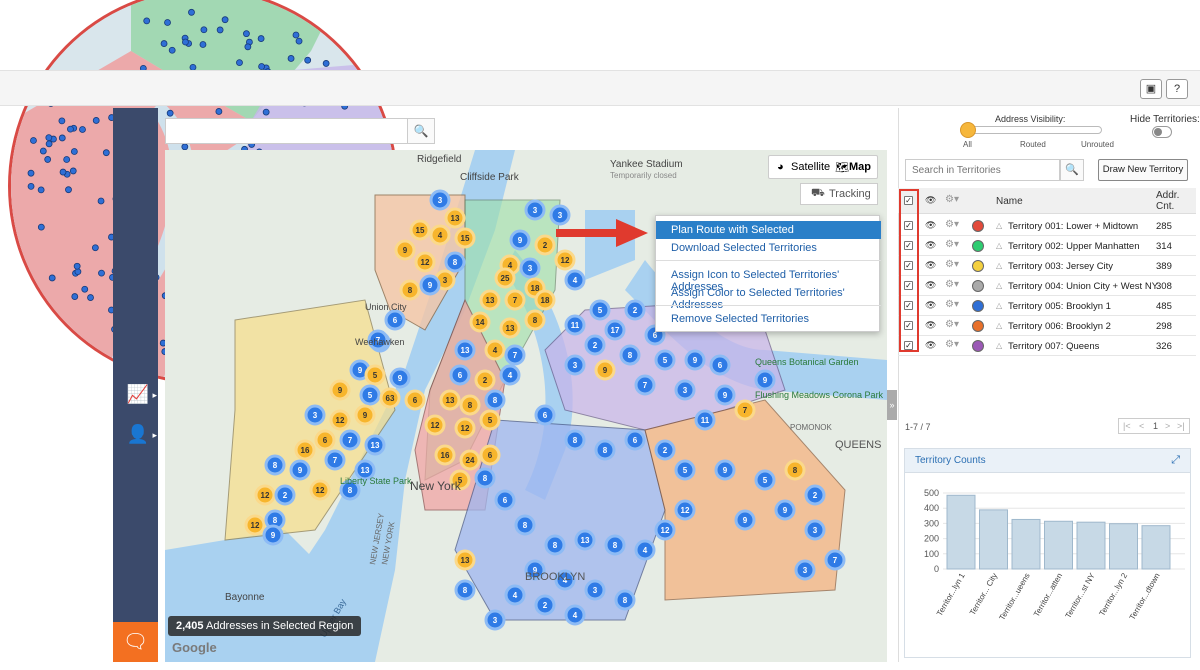 This screenshot has height=670, width=1200. What do you see at coordinates (1047, 306) in the screenshot?
I see `table-row: ✓ 👁 ⚙▾ △ Territory 005: Brooklyn 1 485` at bounding box center [1047, 306].